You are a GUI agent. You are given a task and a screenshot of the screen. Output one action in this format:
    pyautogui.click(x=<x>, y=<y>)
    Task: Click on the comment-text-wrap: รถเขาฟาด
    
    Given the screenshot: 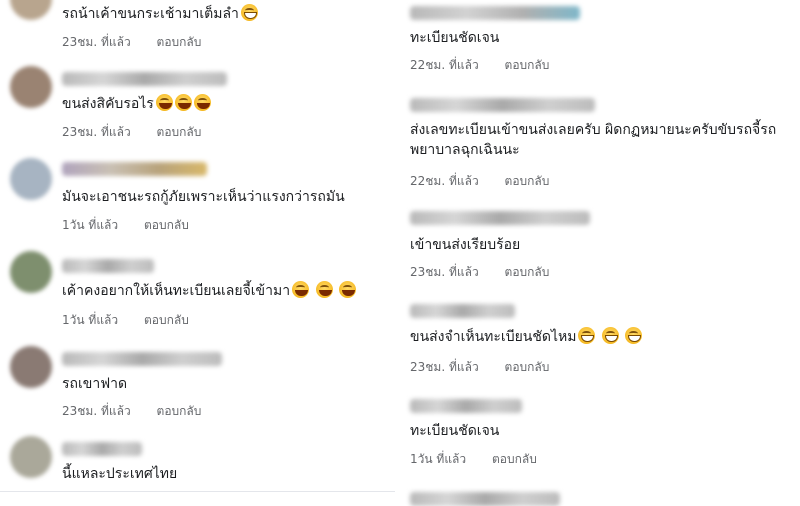 What is the action you would take?
    pyautogui.click(x=94, y=384)
    